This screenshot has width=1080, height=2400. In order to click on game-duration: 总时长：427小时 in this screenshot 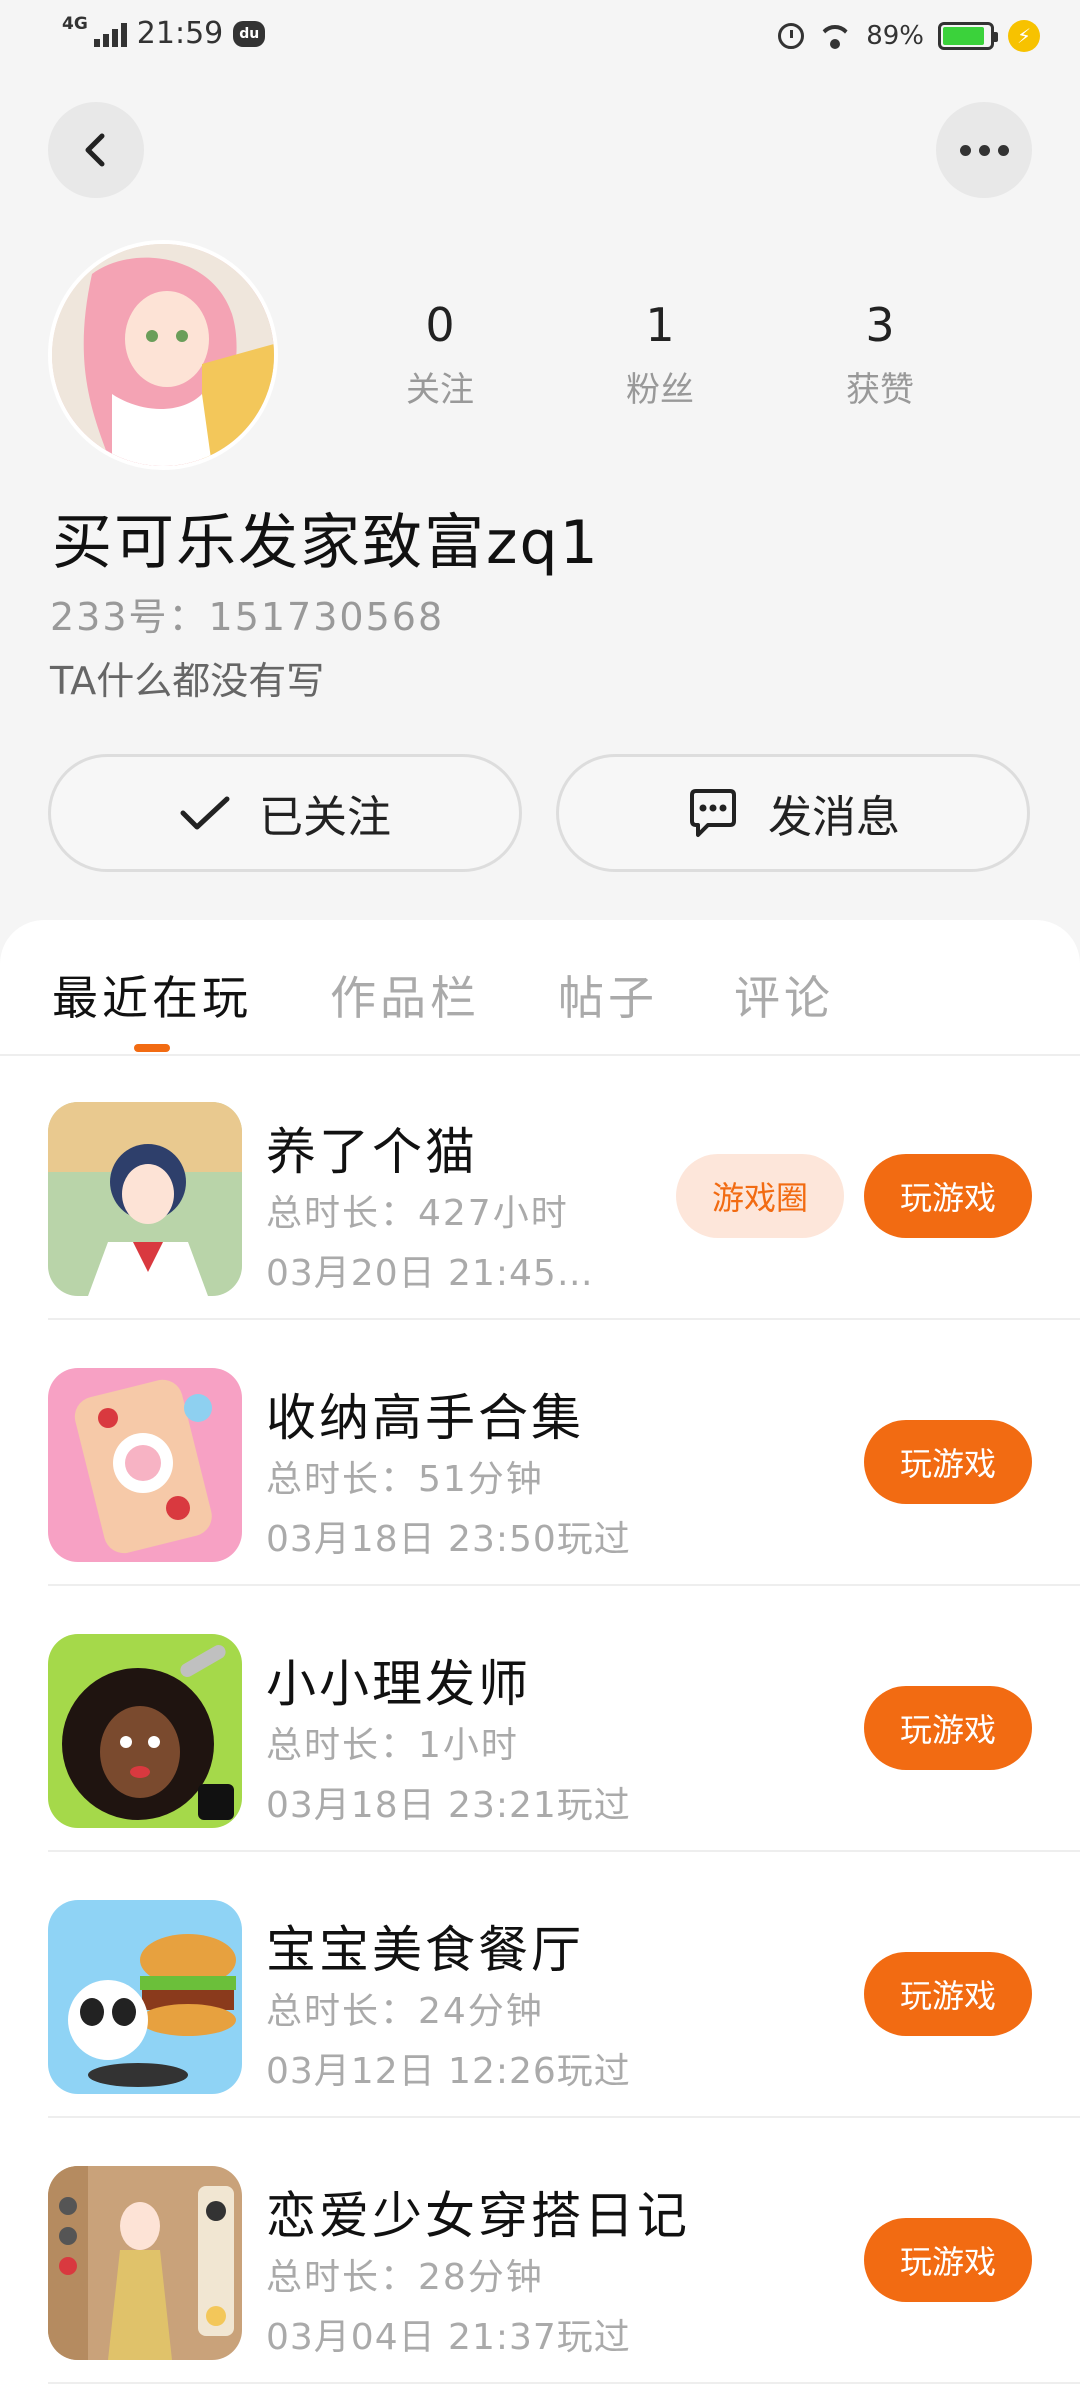, I will do `click(417, 1213)`.